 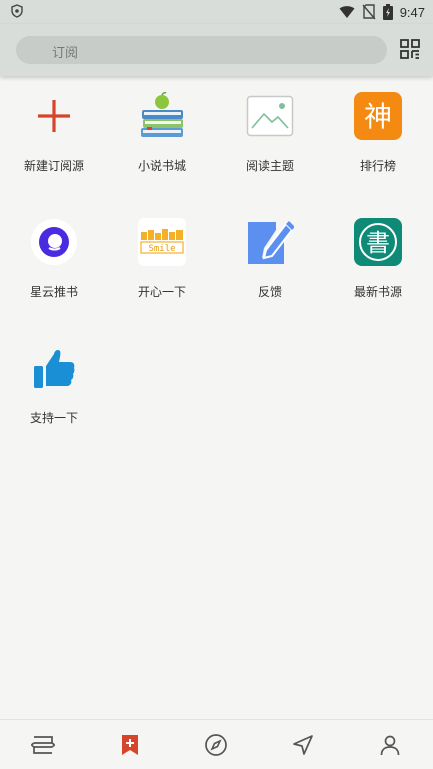 I want to click on books-apple-icon, so click(x=162, y=114).